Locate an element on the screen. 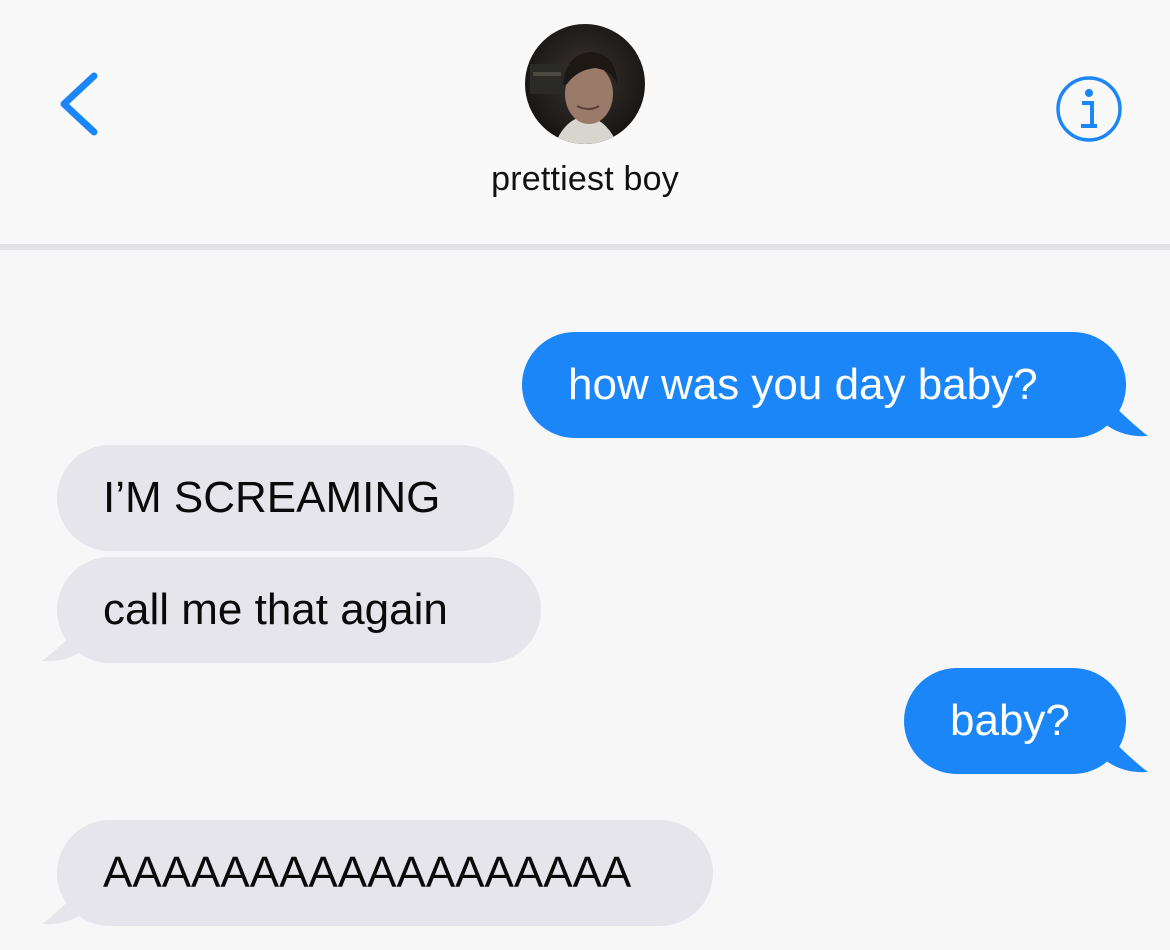 This screenshot has height=950, width=1170. sent-message-bubble: baby? is located at coordinates (1015, 721).